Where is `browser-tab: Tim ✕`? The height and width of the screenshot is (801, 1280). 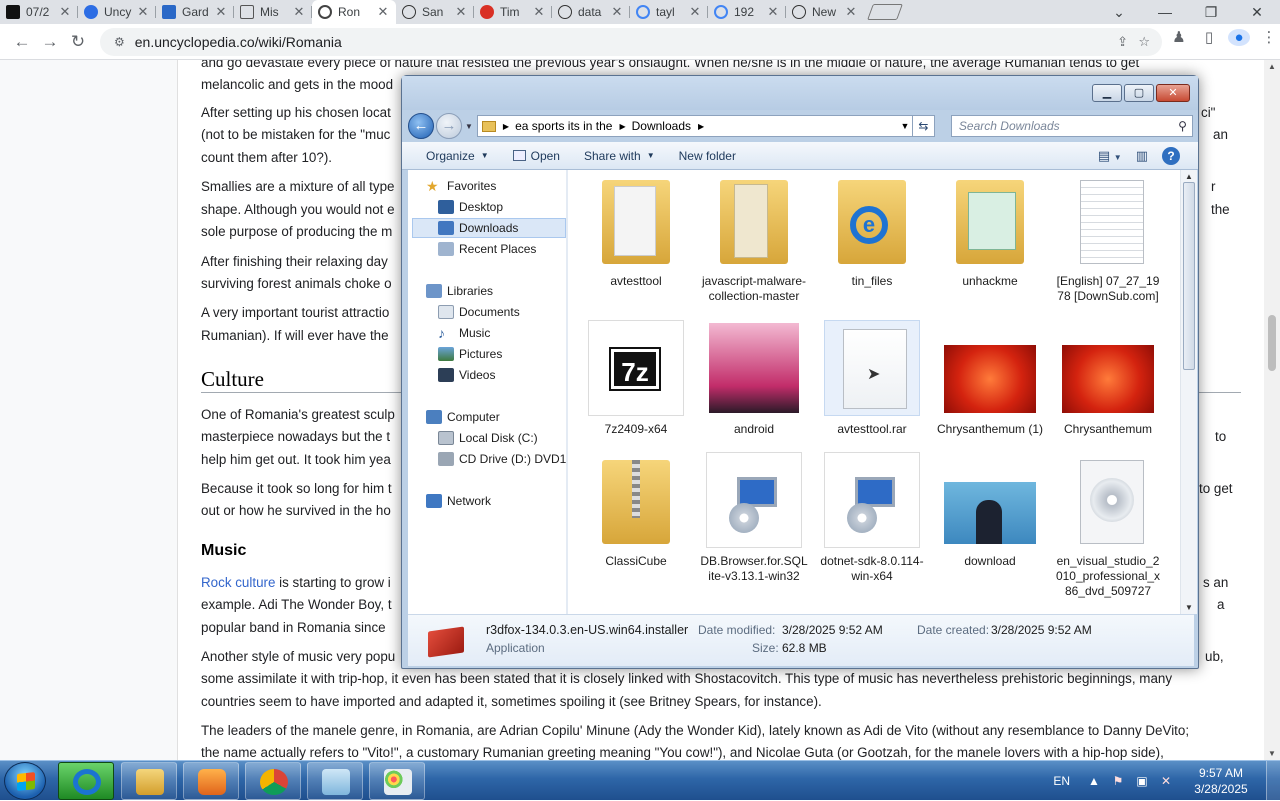
browser-tab: Tim ✕ is located at coordinates (513, 12).